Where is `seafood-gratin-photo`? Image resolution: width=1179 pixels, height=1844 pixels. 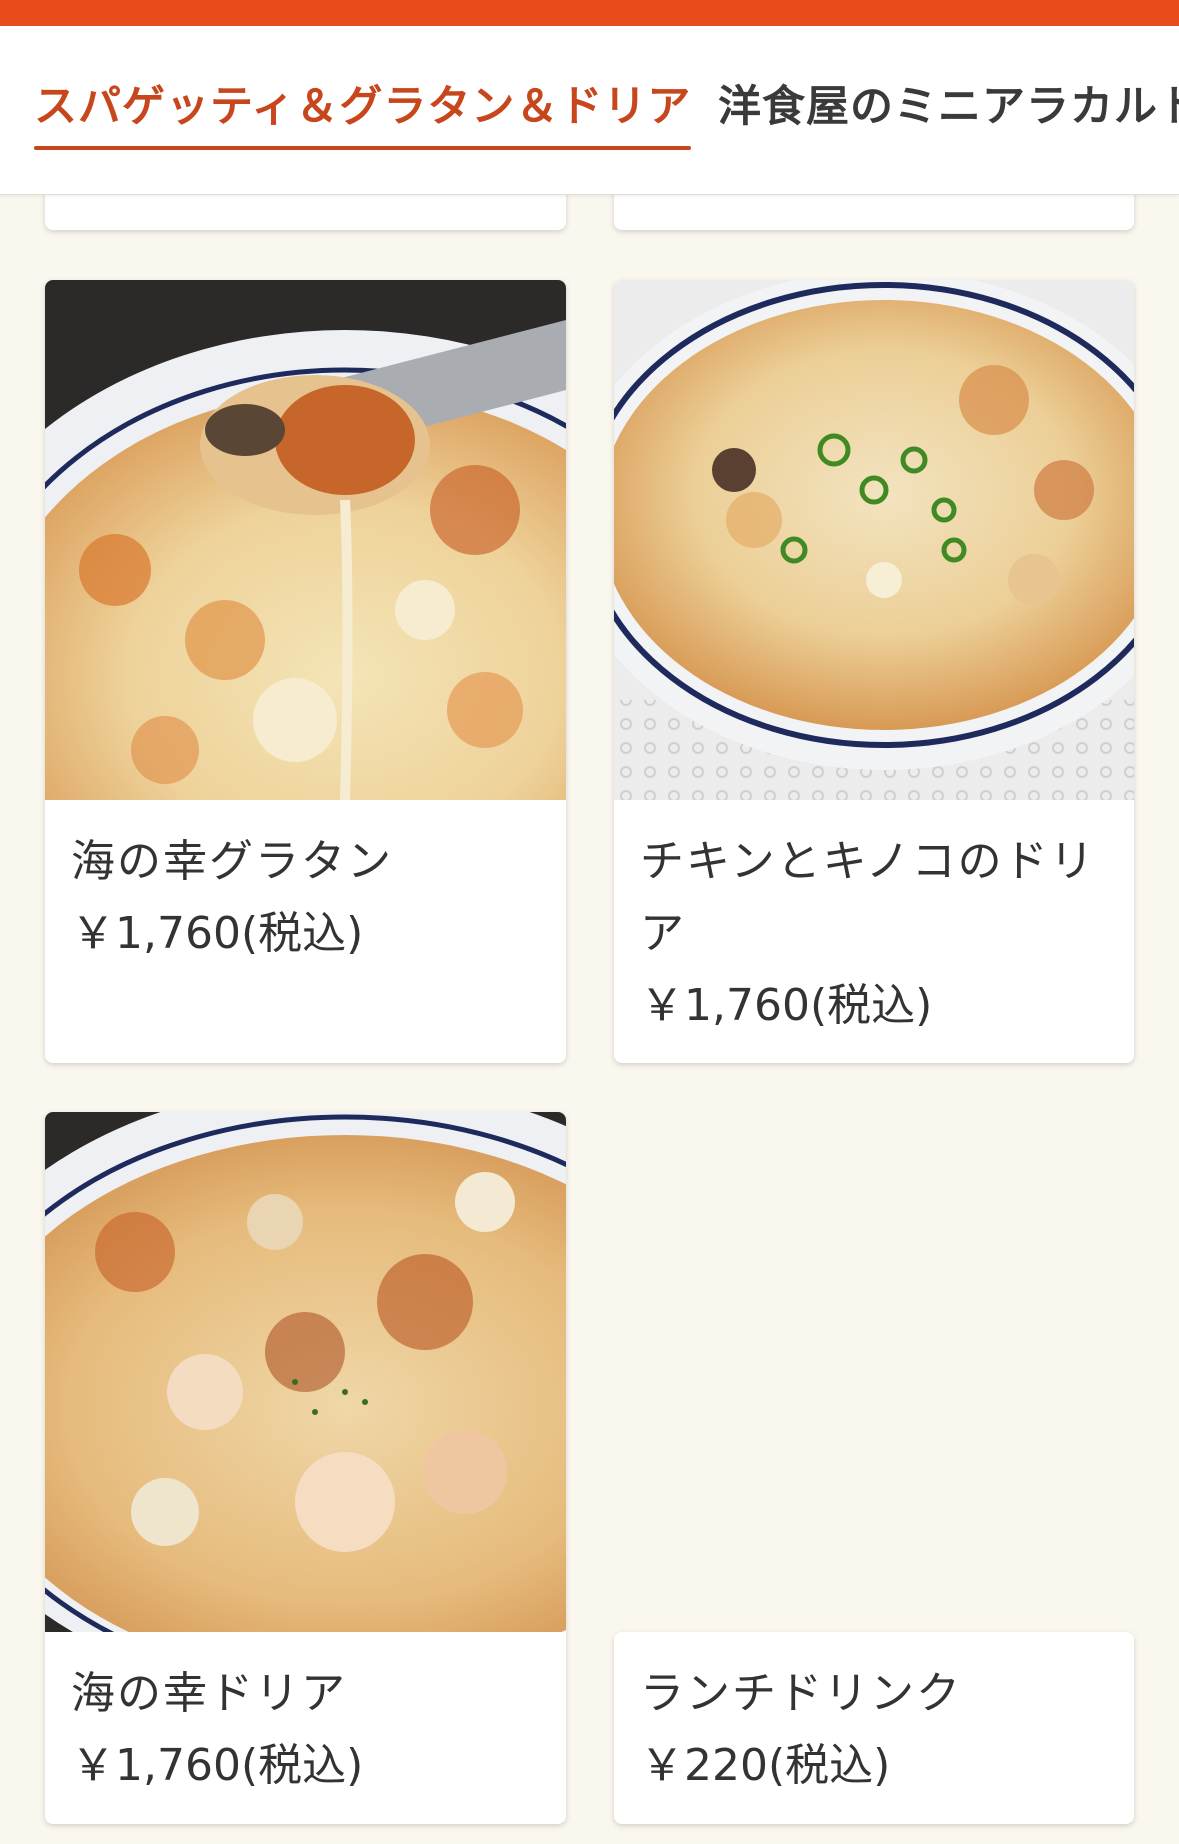
seafood-gratin-photo is located at coordinates (305, 540).